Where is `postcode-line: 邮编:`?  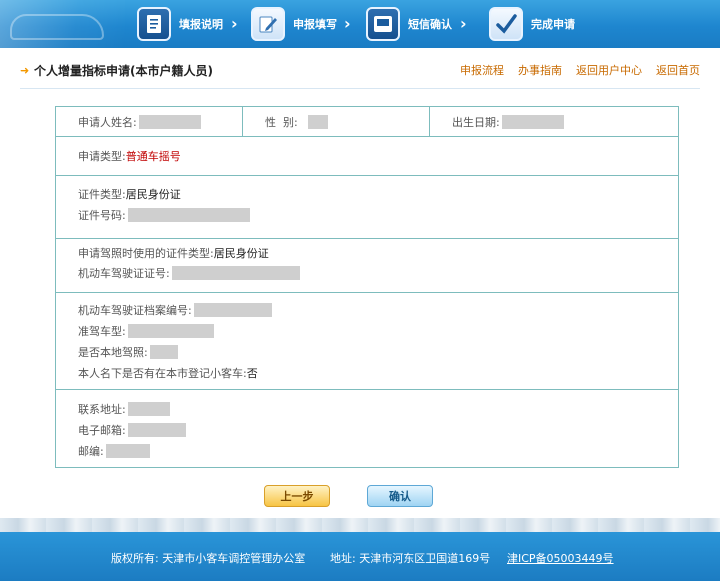
postcode-line: 邮编: is located at coordinates (114, 451).